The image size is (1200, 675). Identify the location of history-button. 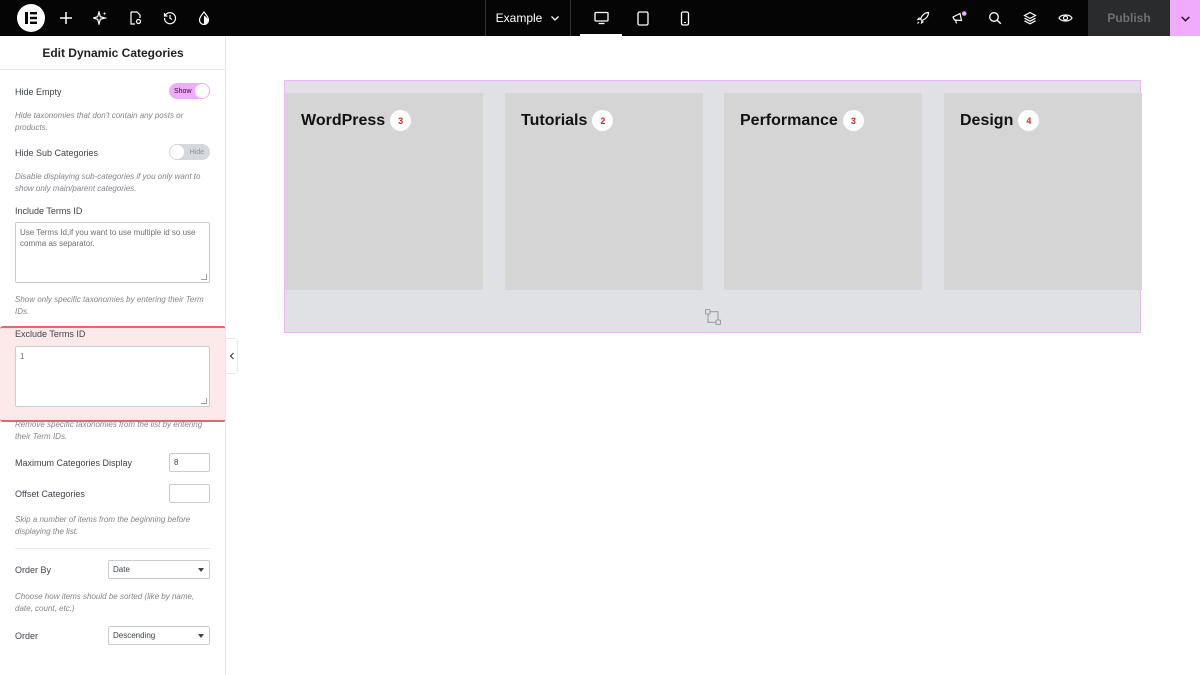
(170, 18).